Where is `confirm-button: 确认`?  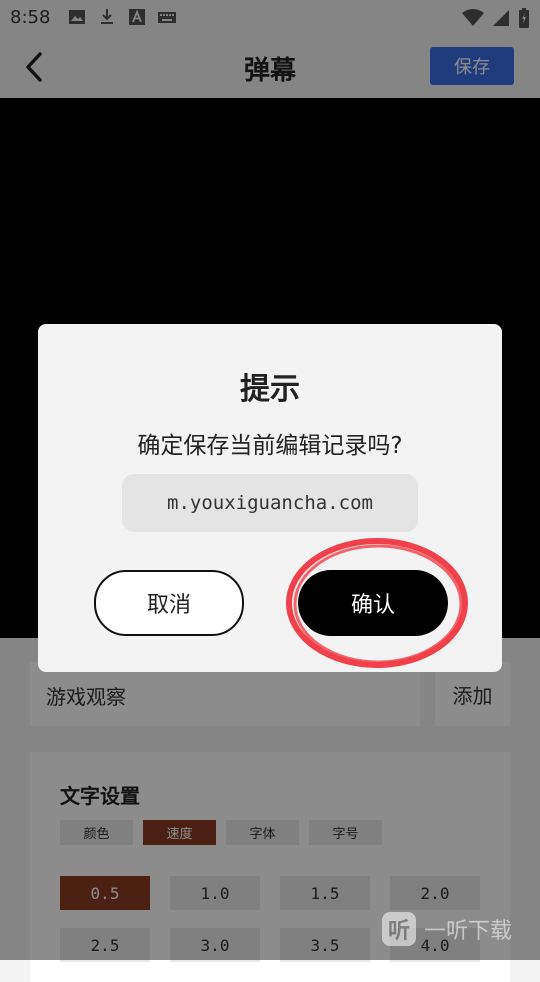
confirm-button: 确认 is located at coordinates (373, 603).